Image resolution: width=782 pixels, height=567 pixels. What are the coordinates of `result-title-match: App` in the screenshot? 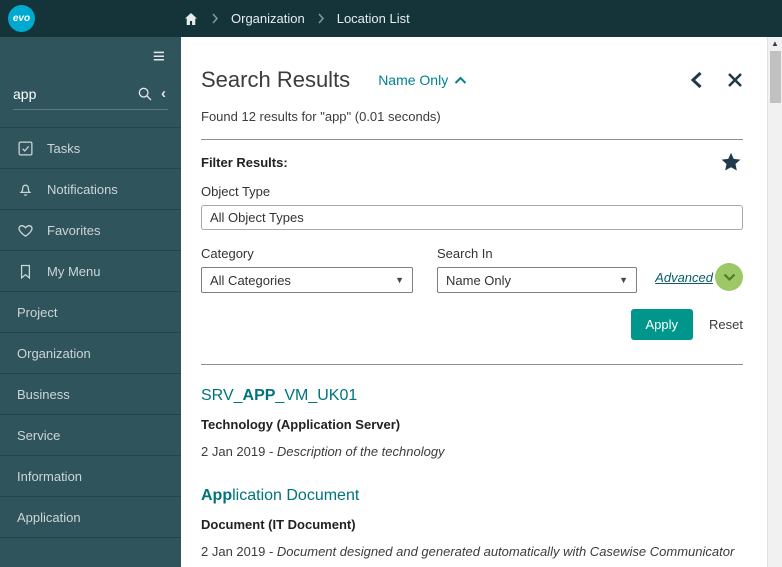 It's located at (217, 495).